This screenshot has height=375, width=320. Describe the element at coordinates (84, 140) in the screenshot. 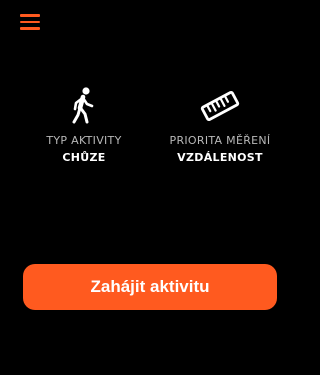

I see `activity-type-label: TYP AKTIVITY` at that location.